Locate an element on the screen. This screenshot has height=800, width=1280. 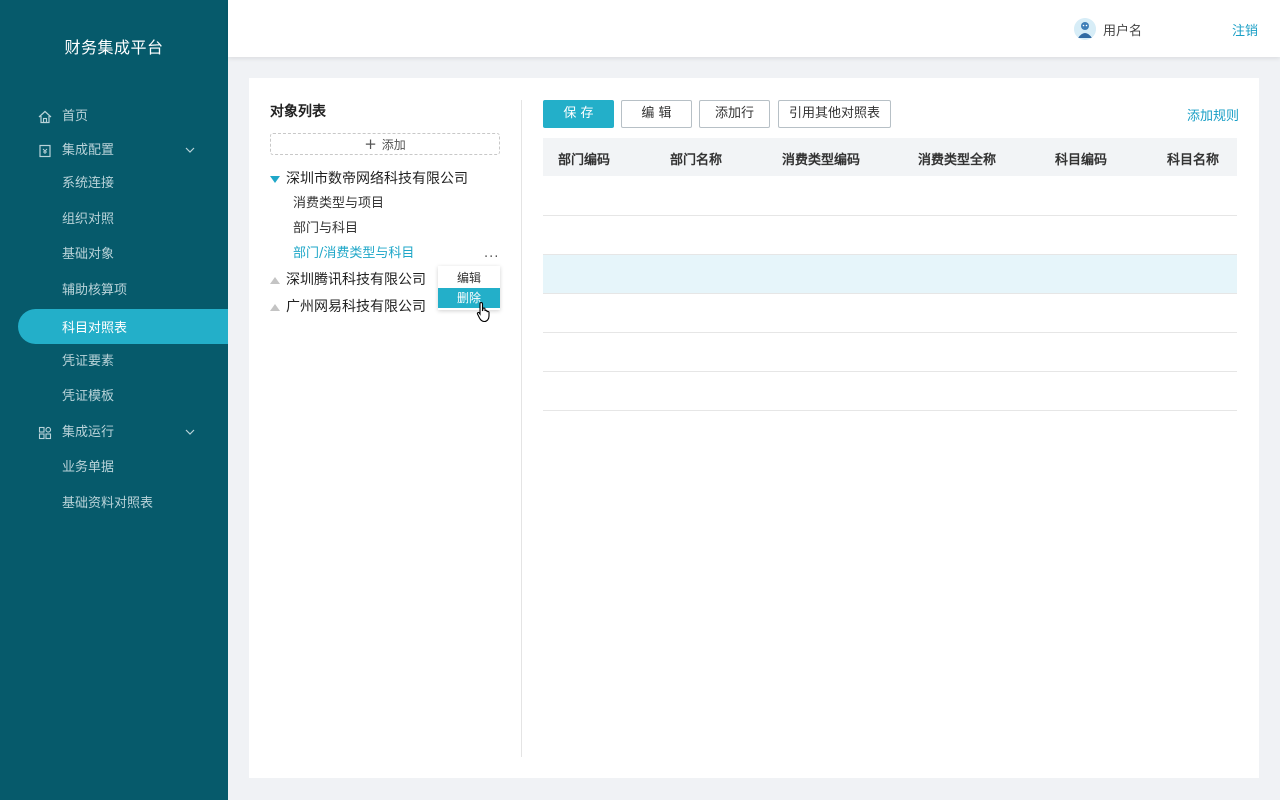
user-avatar-icon is located at coordinates (1085, 29).